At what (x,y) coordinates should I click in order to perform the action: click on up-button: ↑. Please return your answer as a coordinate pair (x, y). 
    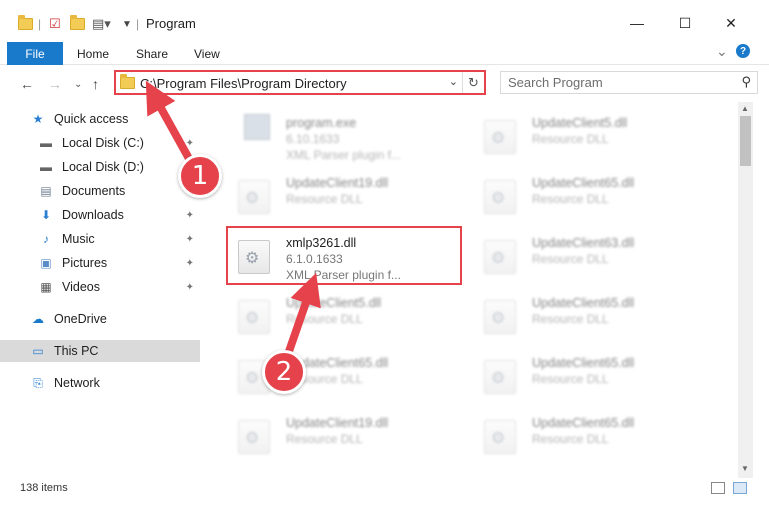
    Looking at the image, I should click on (95, 84).